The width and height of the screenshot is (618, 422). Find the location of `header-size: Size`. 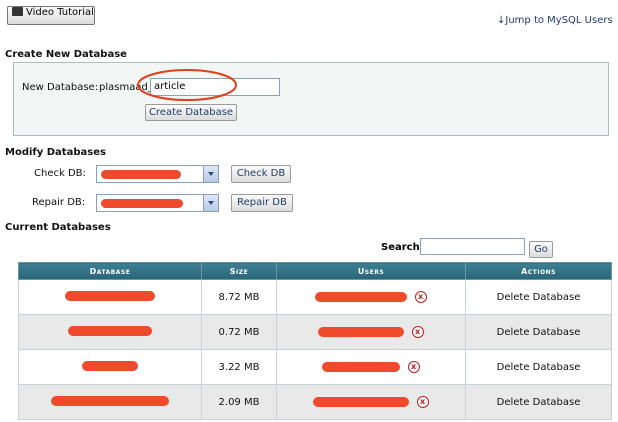

header-size: Size is located at coordinates (239, 271).